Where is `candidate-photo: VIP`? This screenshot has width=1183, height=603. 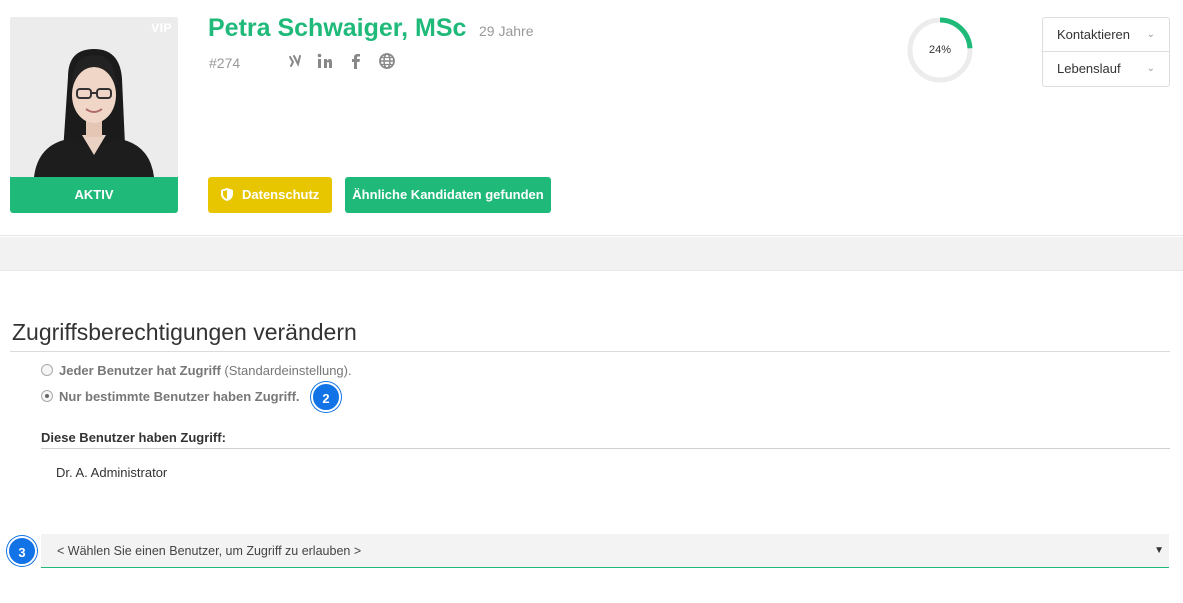 candidate-photo: VIP is located at coordinates (94, 97).